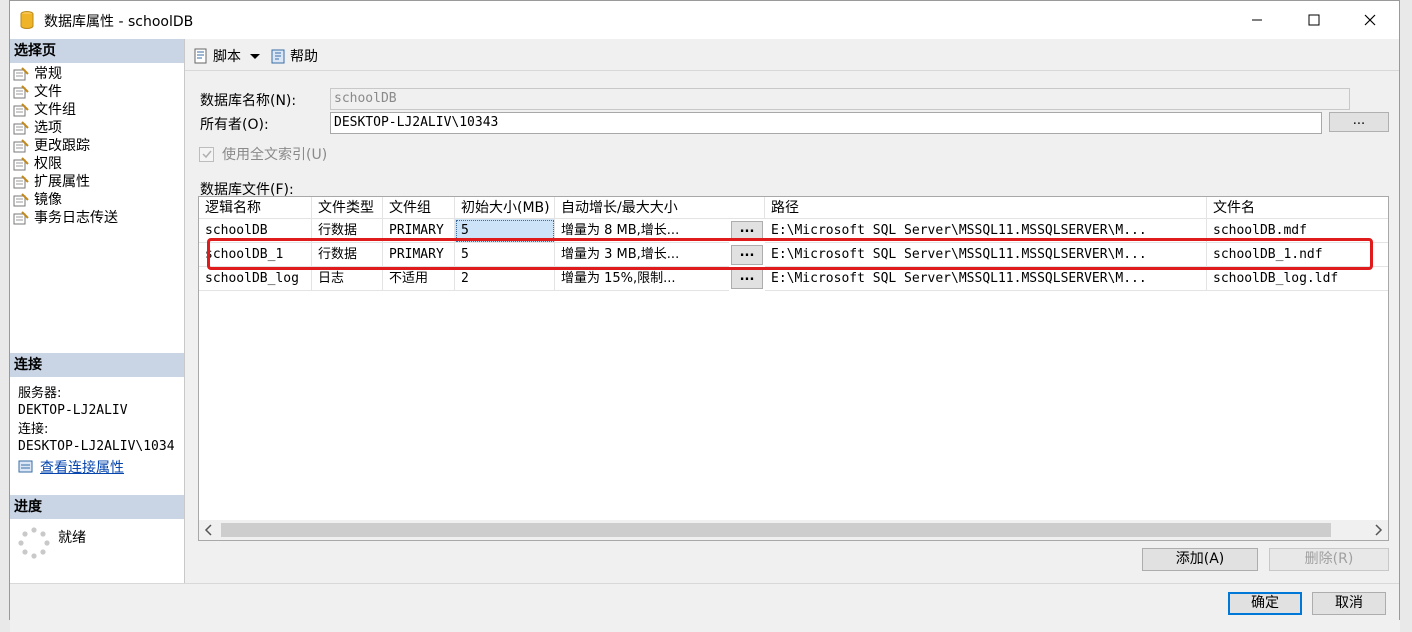  I want to click on help-button: 帮助, so click(294, 56).